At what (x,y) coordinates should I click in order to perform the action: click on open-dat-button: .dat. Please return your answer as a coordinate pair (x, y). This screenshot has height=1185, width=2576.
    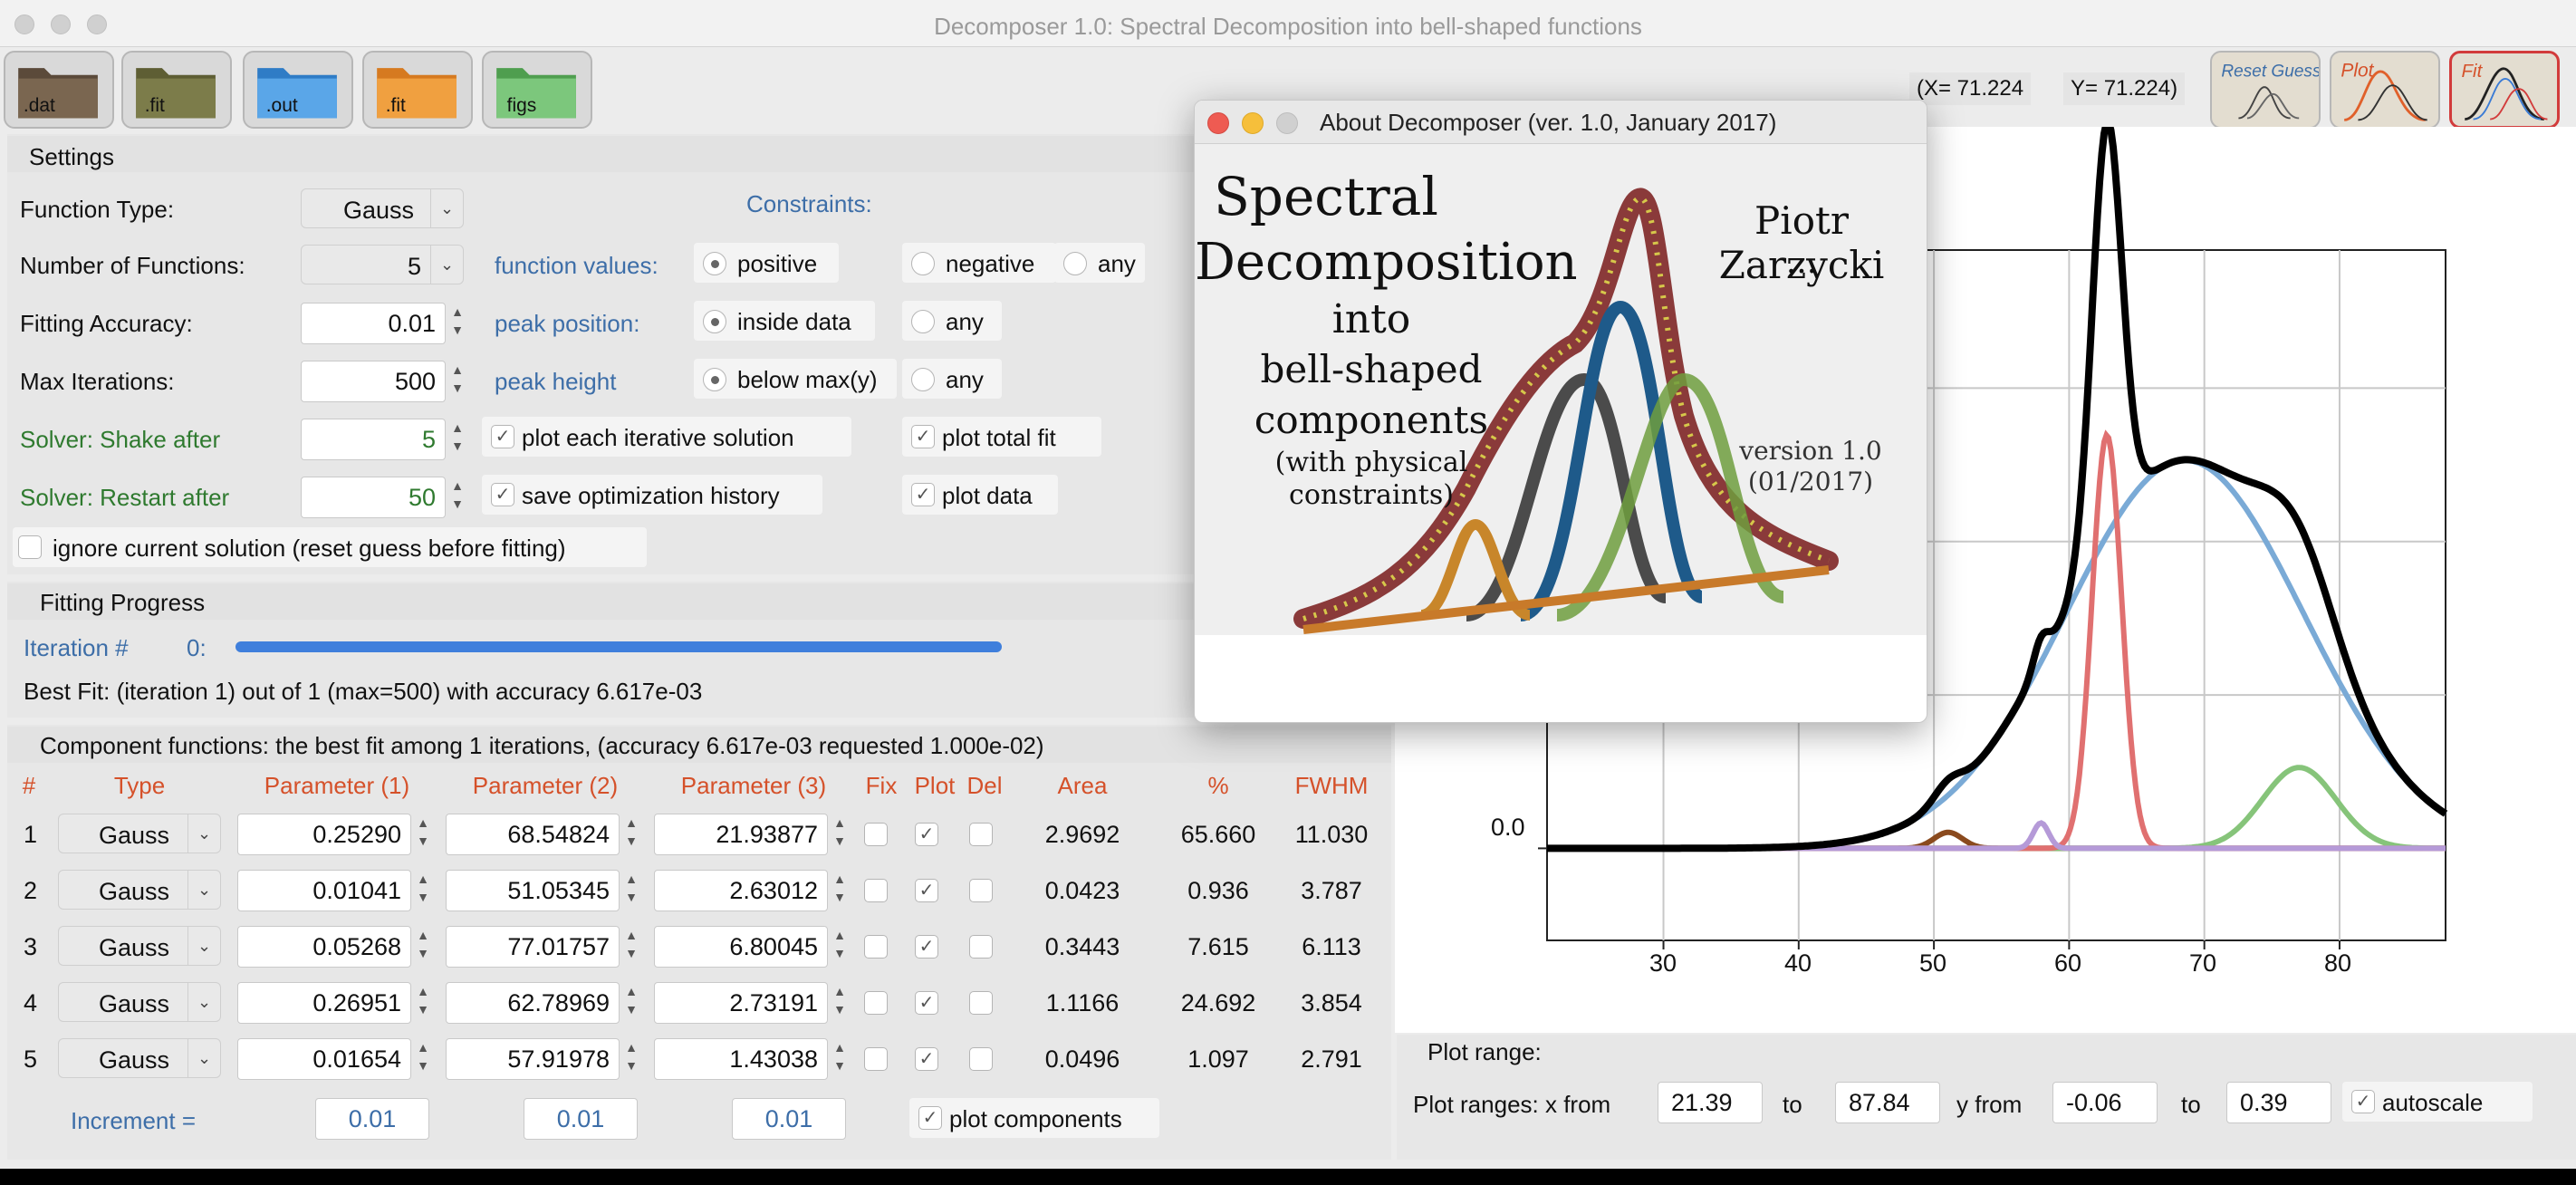
    Looking at the image, I should click on (59, 90).